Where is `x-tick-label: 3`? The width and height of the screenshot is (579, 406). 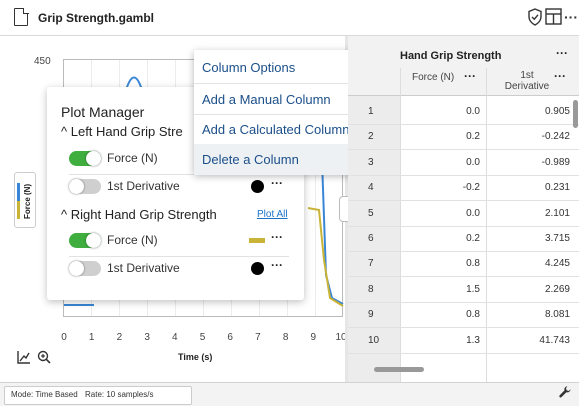
x-tick-label: 3 is located at coordinates (147, 337).